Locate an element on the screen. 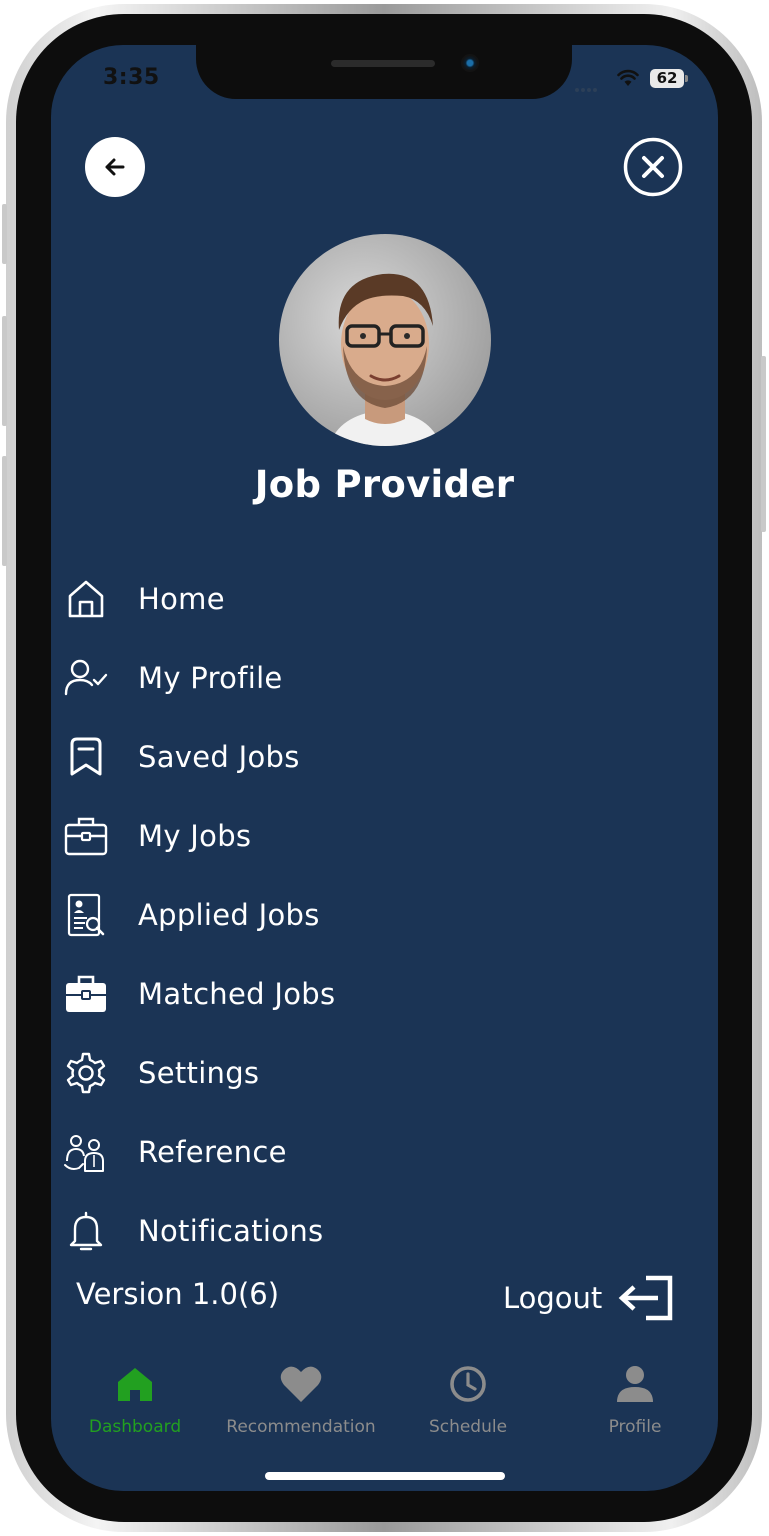 The width and height of the screenshot is (769, 1536). home-filled-icon is located at coordinates (135, 1384).